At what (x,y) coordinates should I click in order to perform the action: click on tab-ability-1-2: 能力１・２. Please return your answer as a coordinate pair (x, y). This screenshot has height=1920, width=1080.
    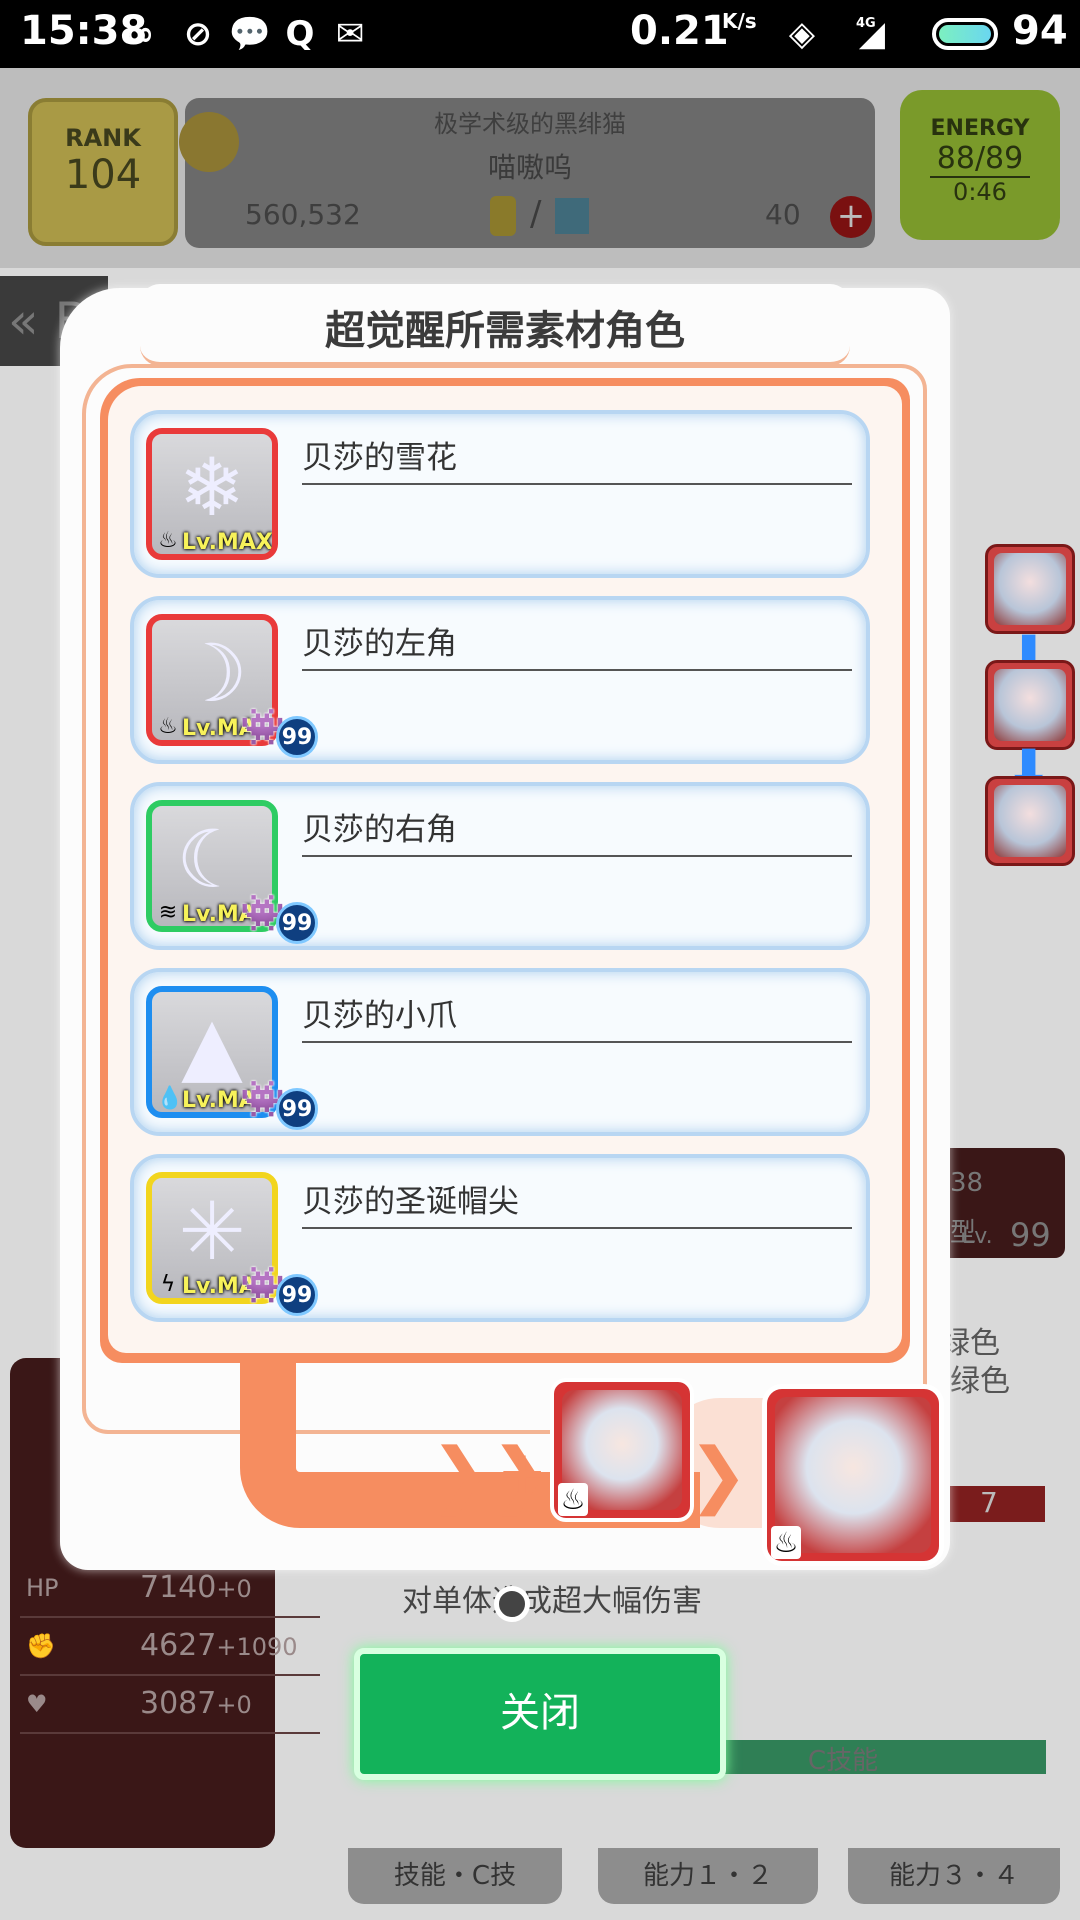
    Looking at the image, I should click on (708, 1876).